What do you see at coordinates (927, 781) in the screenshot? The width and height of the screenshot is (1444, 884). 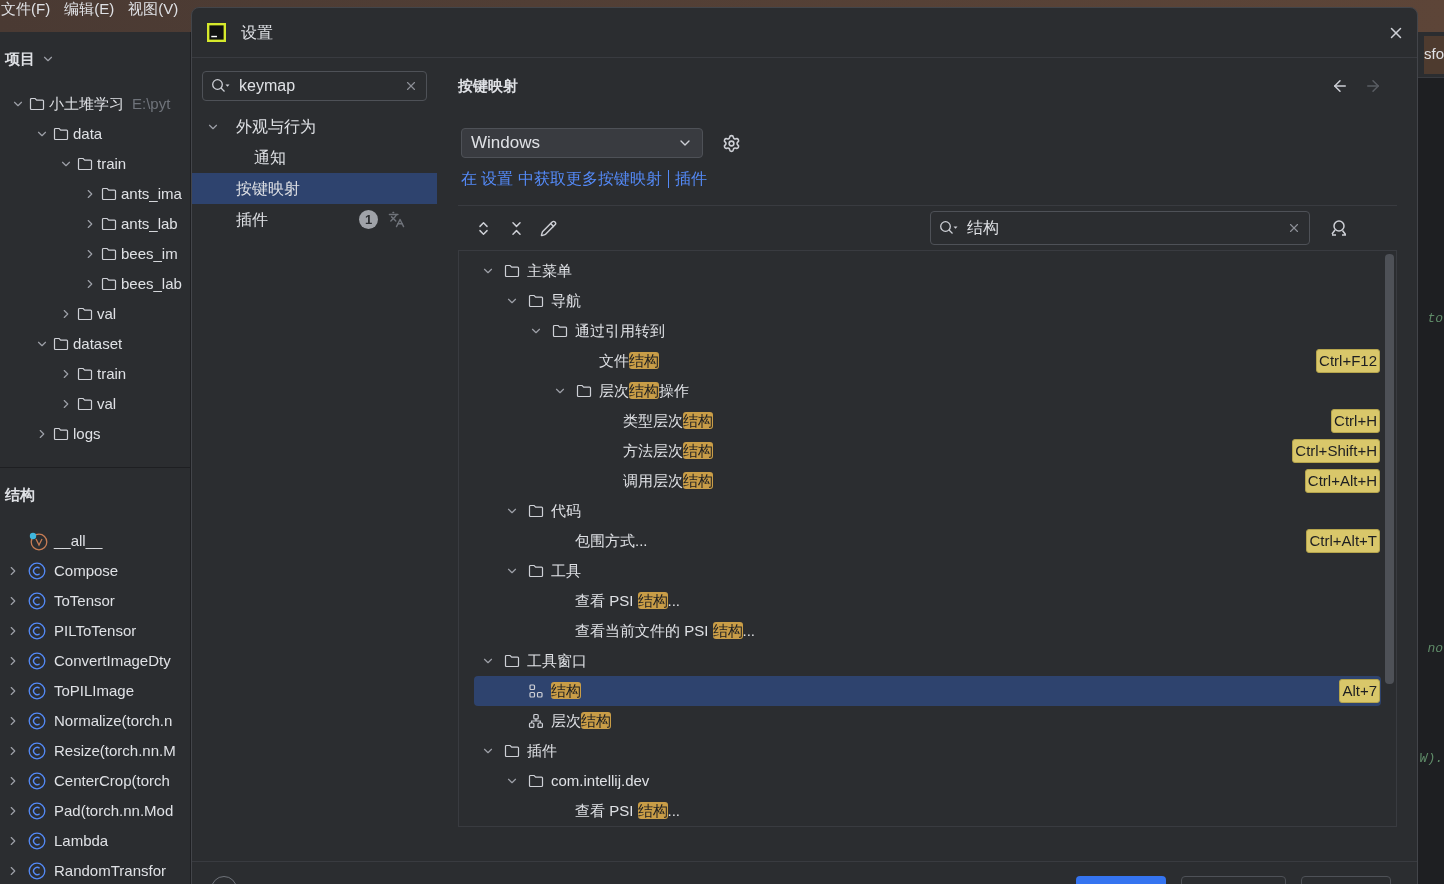 I see `action-row: com.intellij.dev` at bounding box center [927, 781].